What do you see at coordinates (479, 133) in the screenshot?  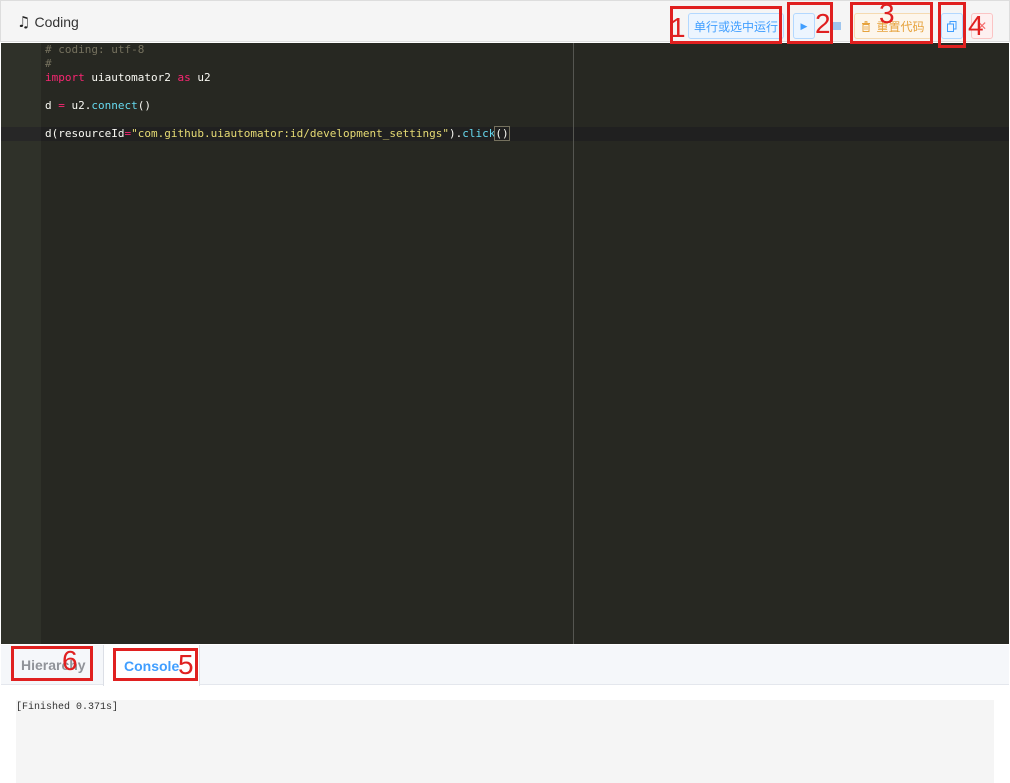 I see `code-token: click` at bounding box center [479, 133].